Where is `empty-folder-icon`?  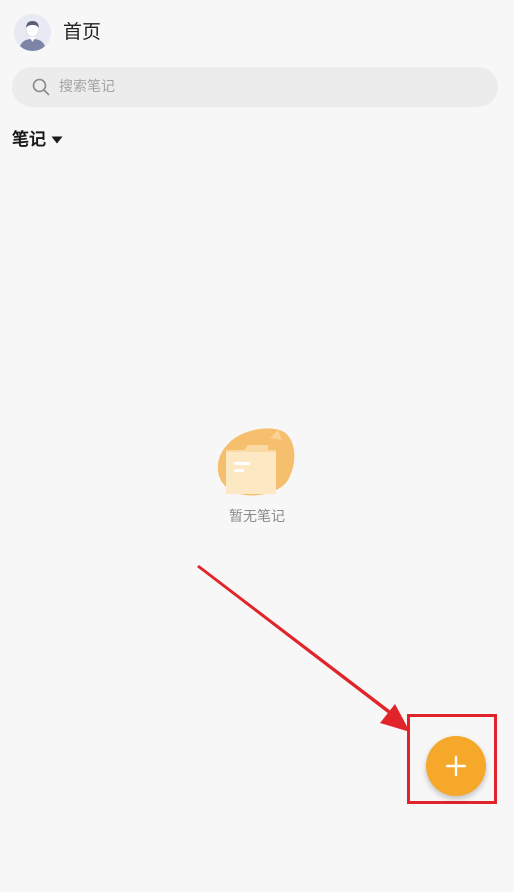 empty-folder-icon is located at coordinates (256, 462).